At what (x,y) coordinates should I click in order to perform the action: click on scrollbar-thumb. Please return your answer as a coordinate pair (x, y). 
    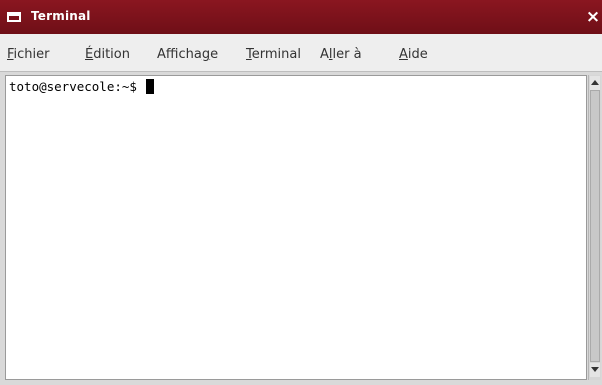
    Looking at the image, I should click on (595, 226).